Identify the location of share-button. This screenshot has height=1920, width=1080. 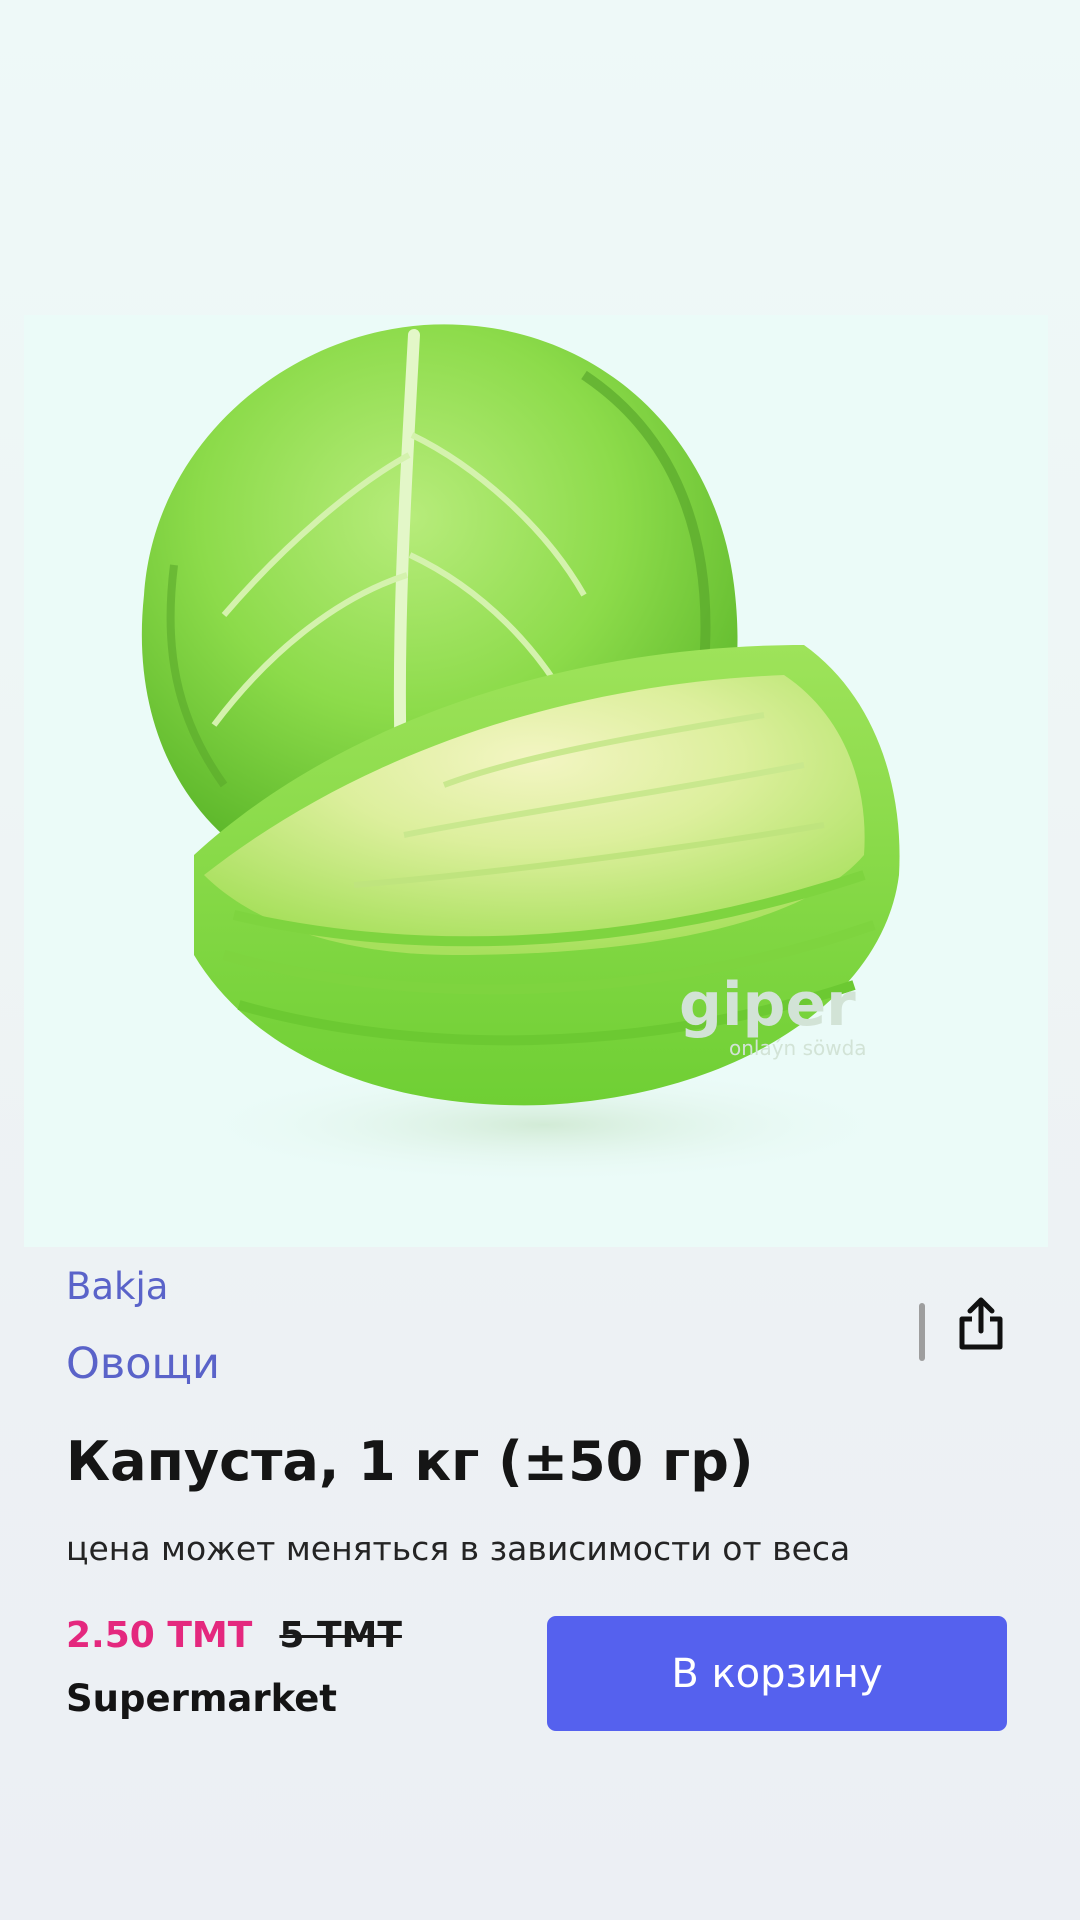
(981, 1324).